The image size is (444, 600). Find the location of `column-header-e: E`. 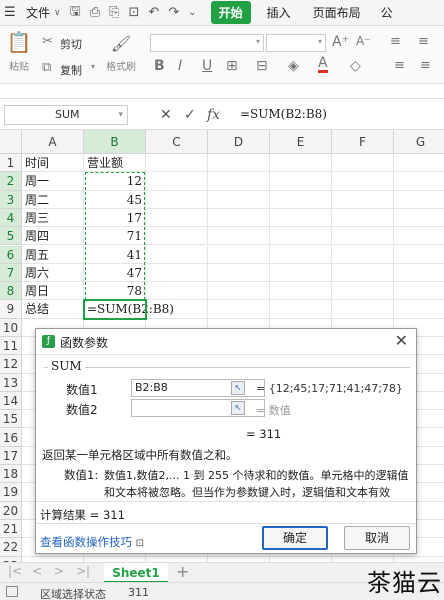

column-header-e: E is located at coordinates (301, 142).